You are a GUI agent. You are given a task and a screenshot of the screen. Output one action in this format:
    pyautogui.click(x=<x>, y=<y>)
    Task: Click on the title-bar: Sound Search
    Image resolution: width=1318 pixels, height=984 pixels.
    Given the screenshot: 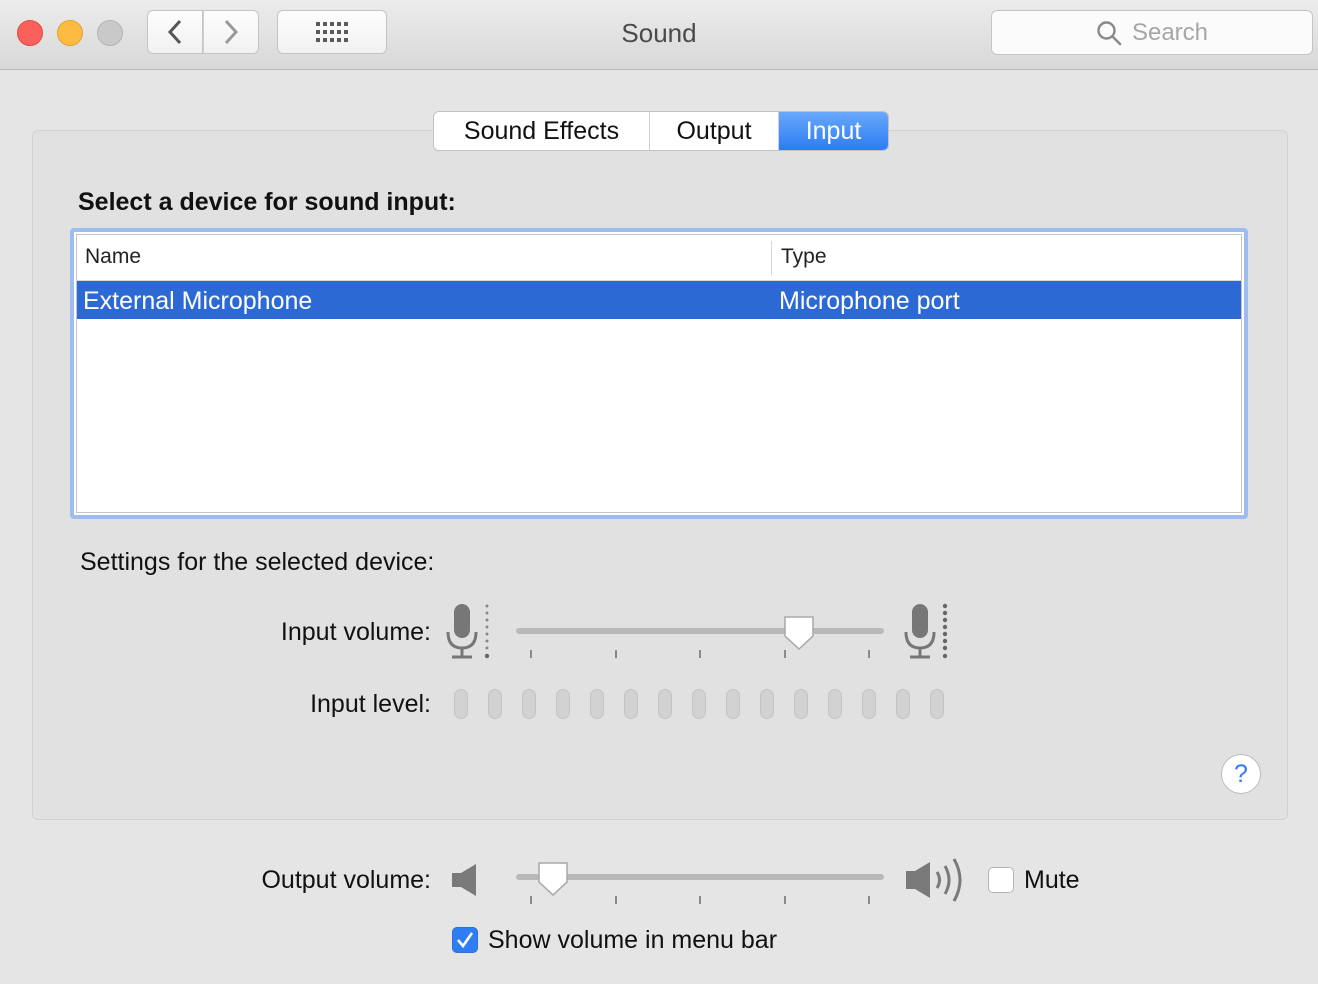 What is the action you would take?
    pyautogui.click(x=659, y=35)
    